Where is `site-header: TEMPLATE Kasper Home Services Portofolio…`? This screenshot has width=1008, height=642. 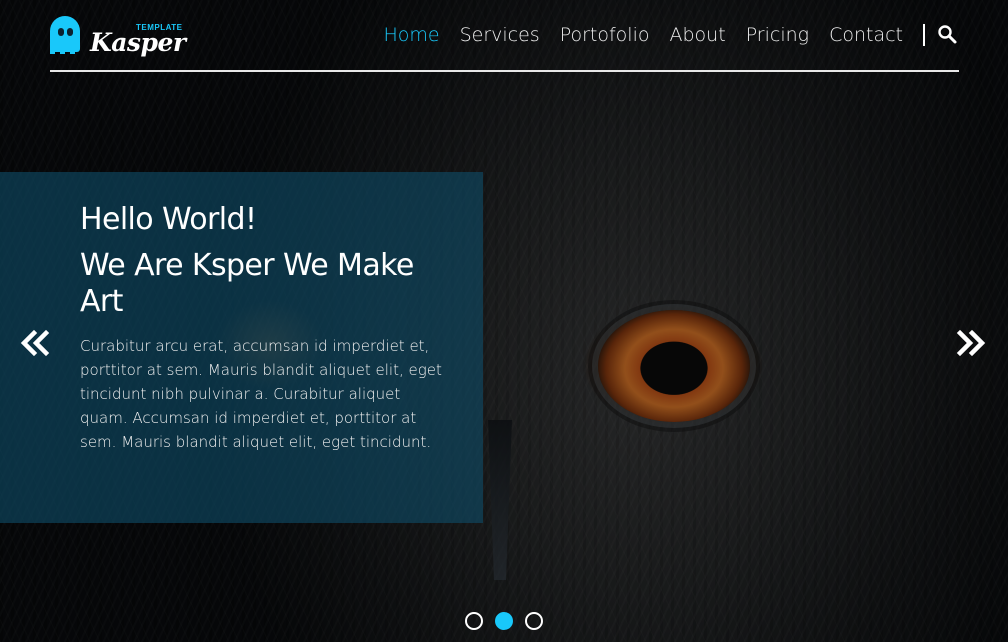 site-header: TEMPLATE Kasper Home Services Portofolio… is located at coordinates (504, 36).